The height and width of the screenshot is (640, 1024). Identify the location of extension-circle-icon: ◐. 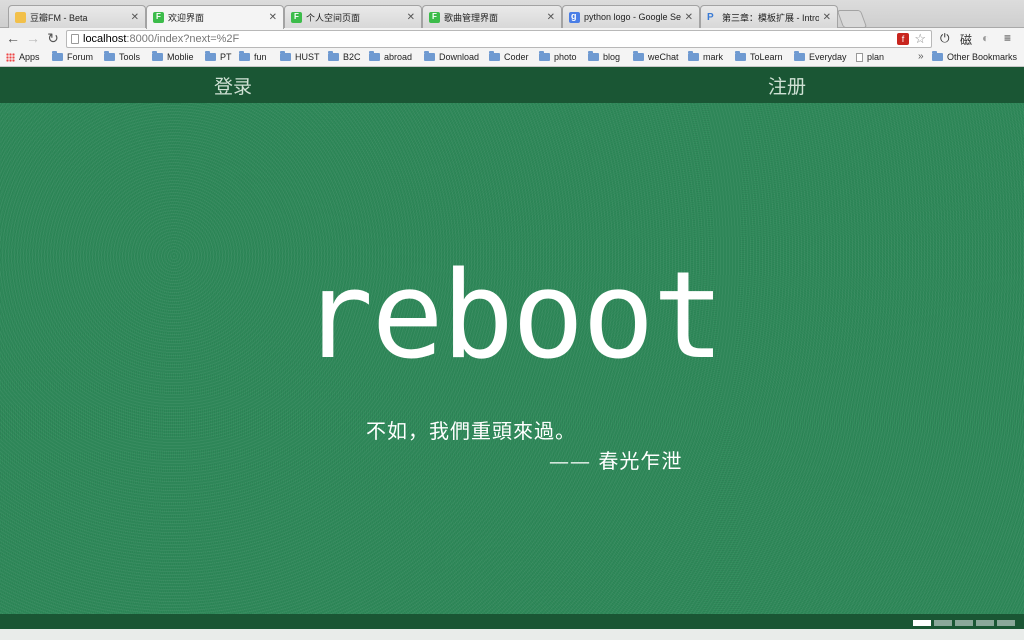
(985, 38).